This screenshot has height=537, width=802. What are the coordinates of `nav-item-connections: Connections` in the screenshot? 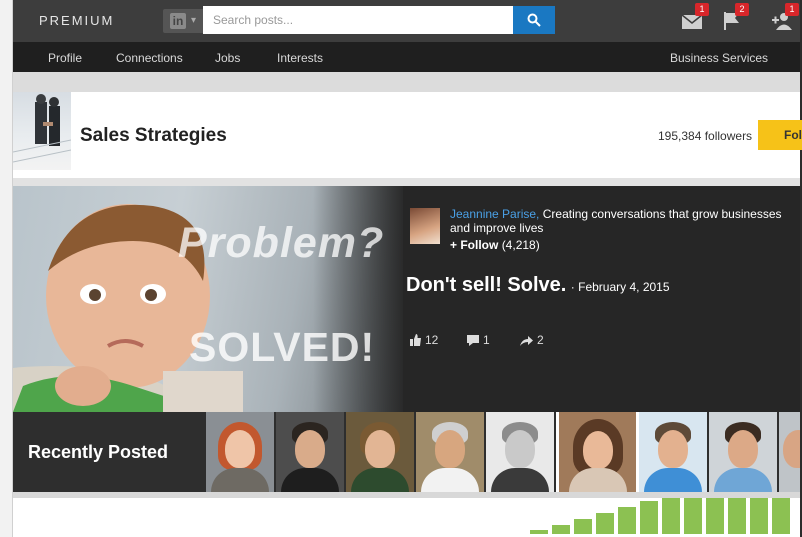 It's located at (149, 58).